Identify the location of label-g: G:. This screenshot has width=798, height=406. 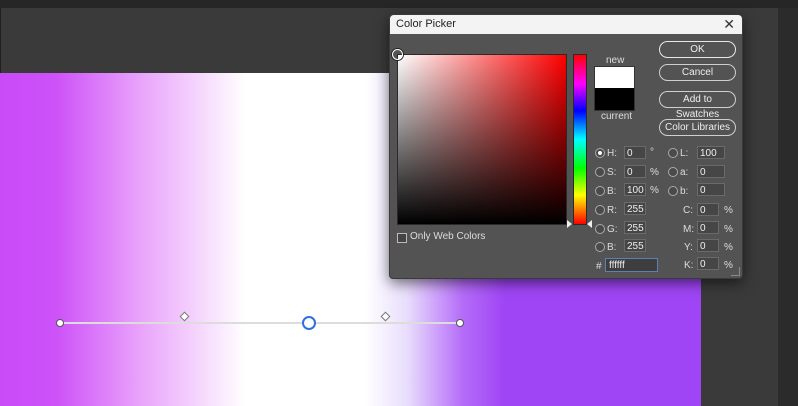
(612, 229).